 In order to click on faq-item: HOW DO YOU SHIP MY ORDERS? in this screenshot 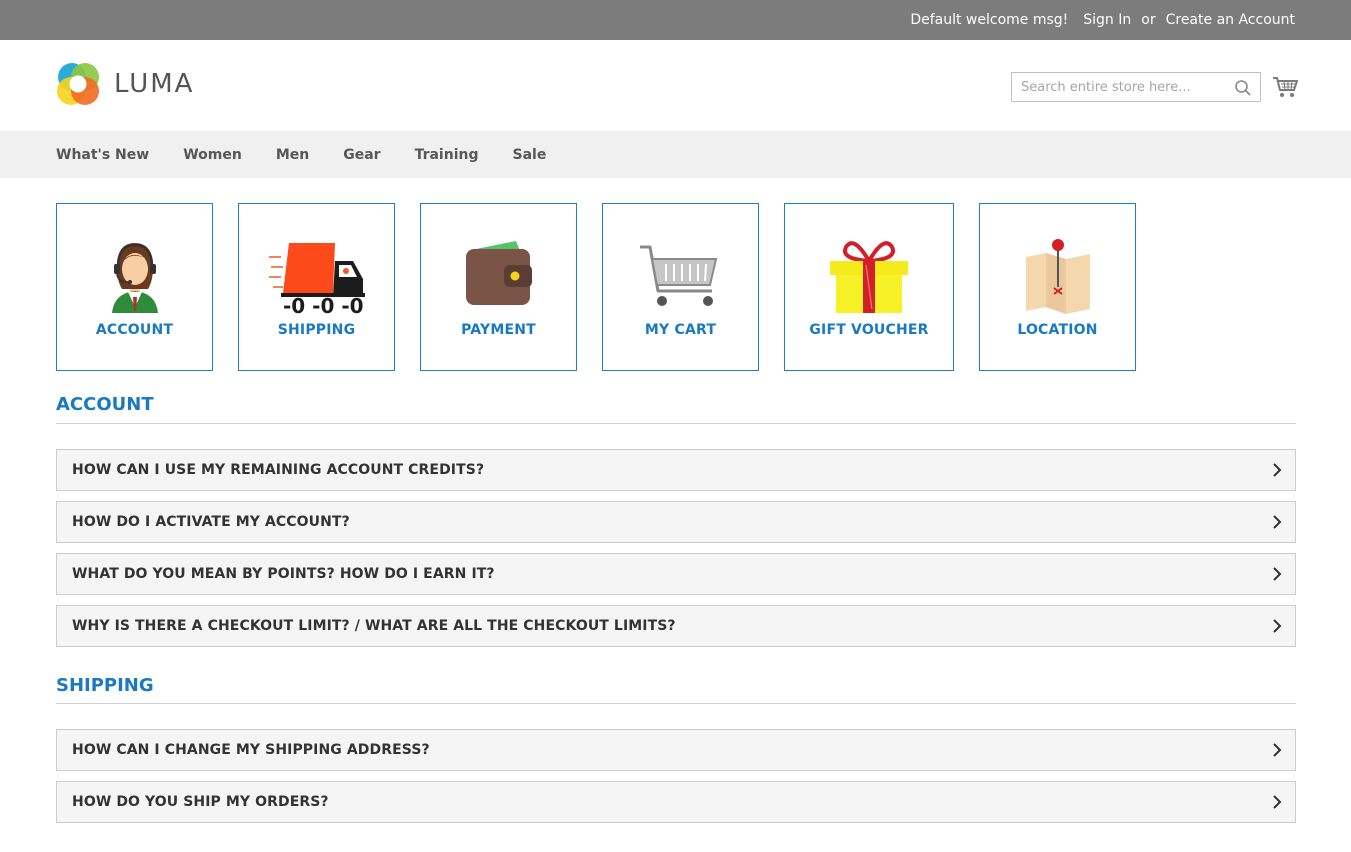, I will do `click(676, 802)`.